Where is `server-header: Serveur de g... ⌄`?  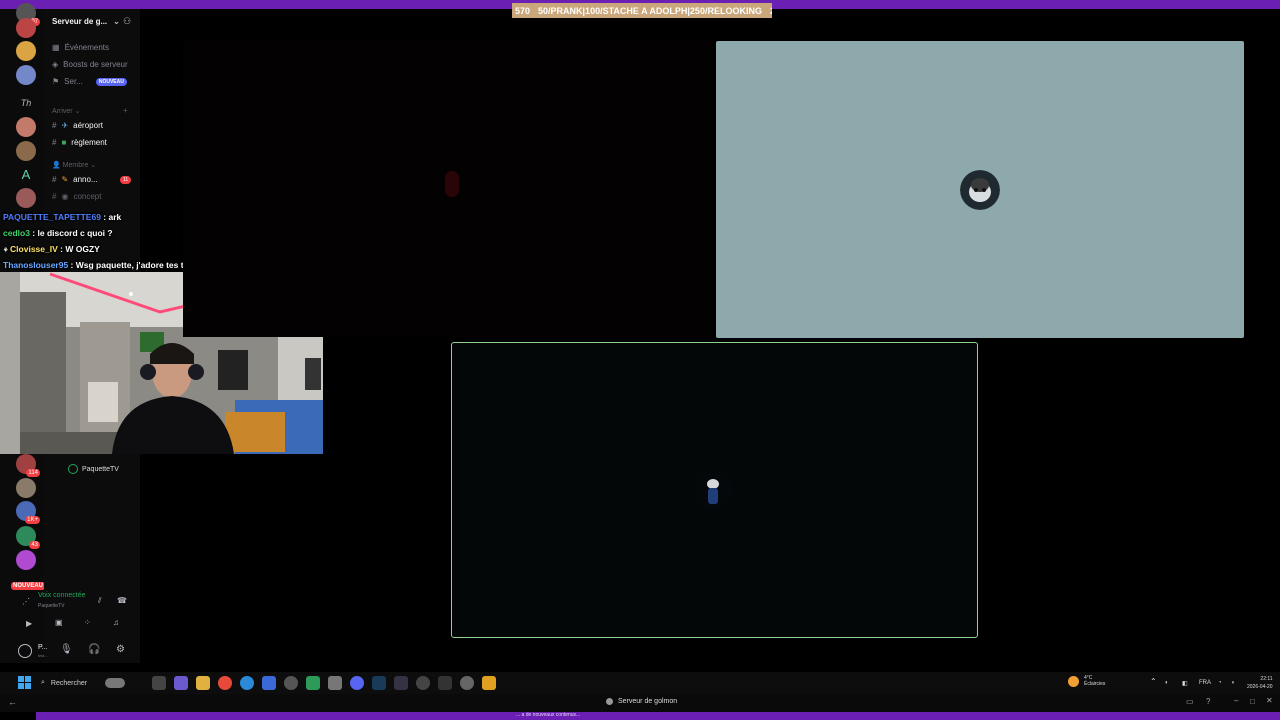 server-header: Serveur de g... ⌄ is located at coordinates (86, 21).